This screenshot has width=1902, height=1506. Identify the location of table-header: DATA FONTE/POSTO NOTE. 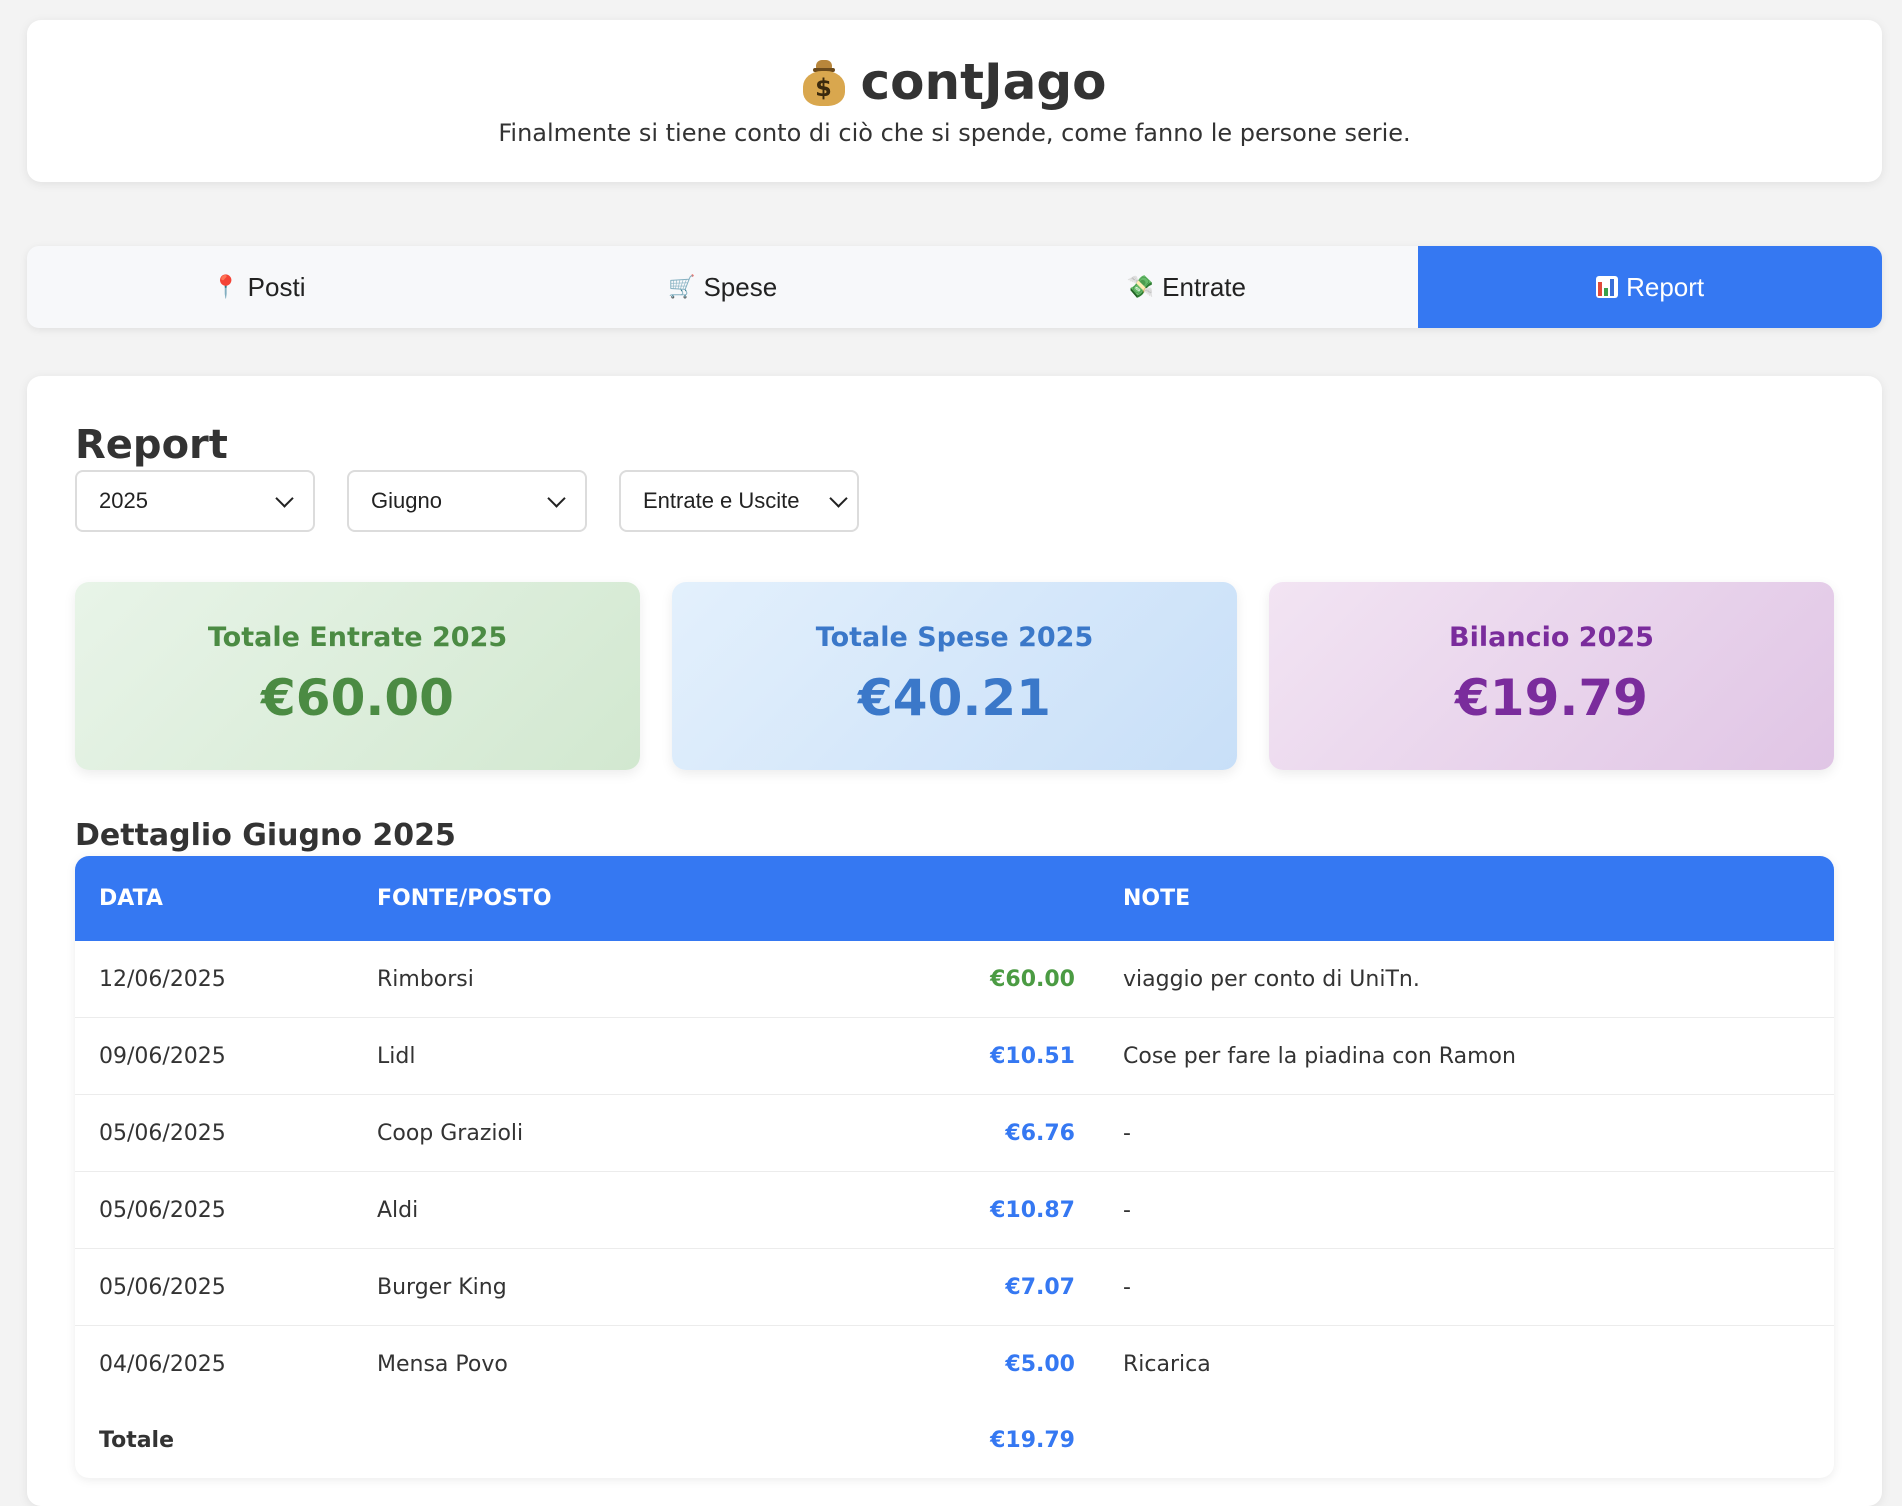
(954, 898).